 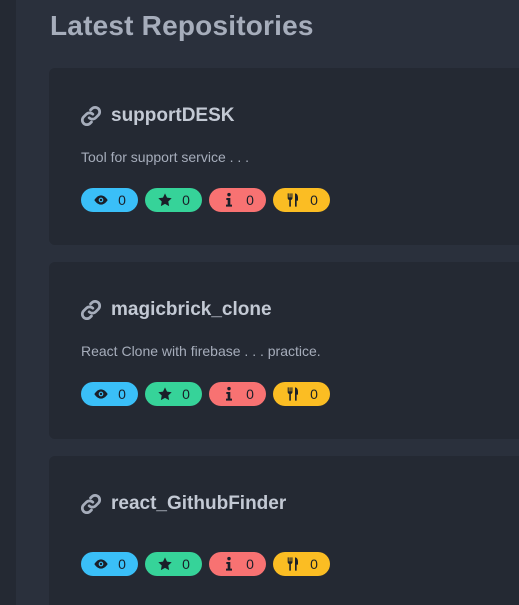 I want to click on repo-name: magicbrick_clone, so click(x=191, y=309).